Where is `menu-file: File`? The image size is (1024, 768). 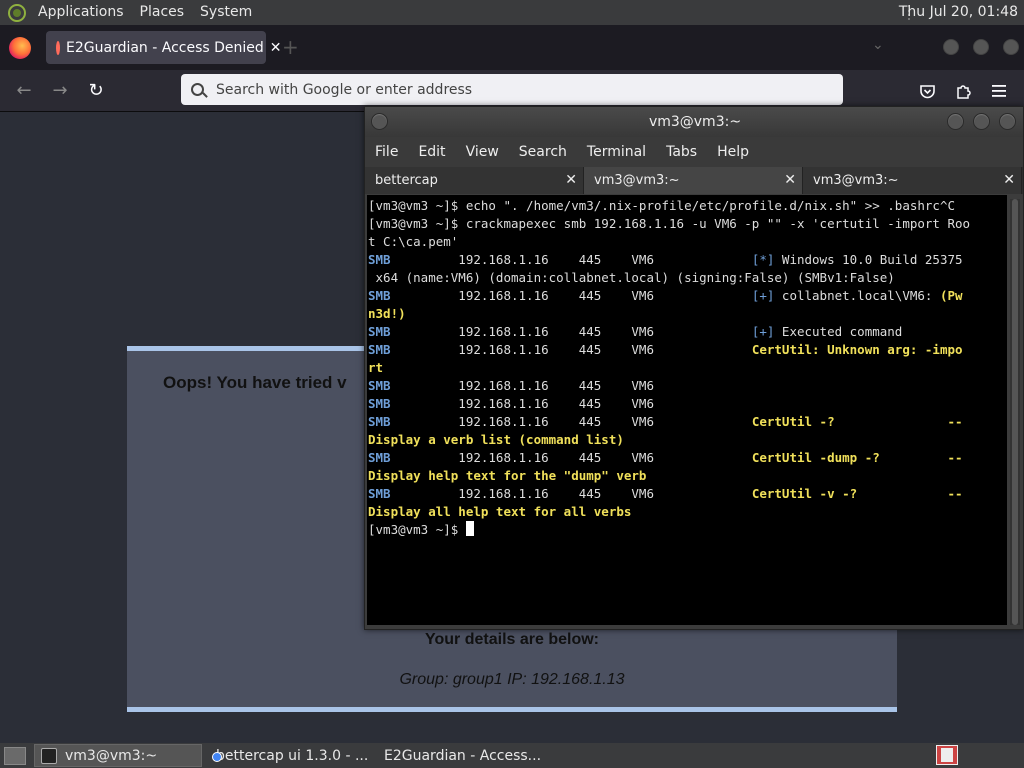
menu-file: File is located at coordinates (386, 152).